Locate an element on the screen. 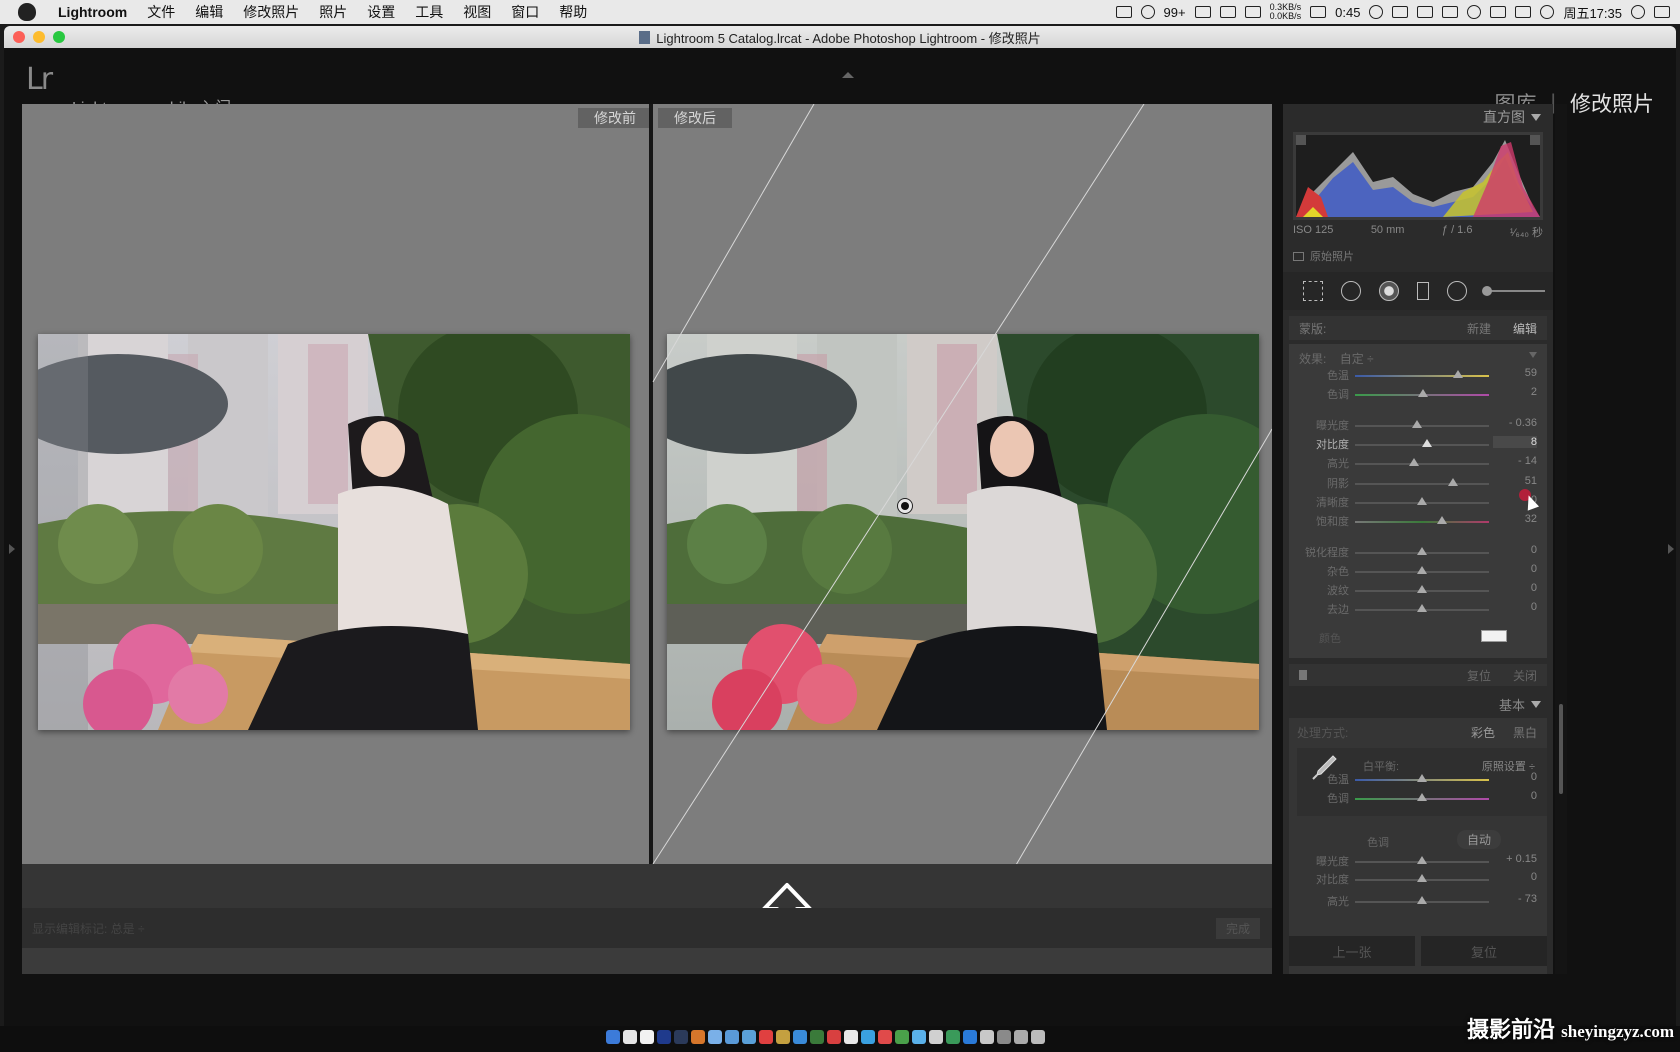 This screenshot has width=1680, height=1052. camera-icon is located at coordinates (1123, 12).